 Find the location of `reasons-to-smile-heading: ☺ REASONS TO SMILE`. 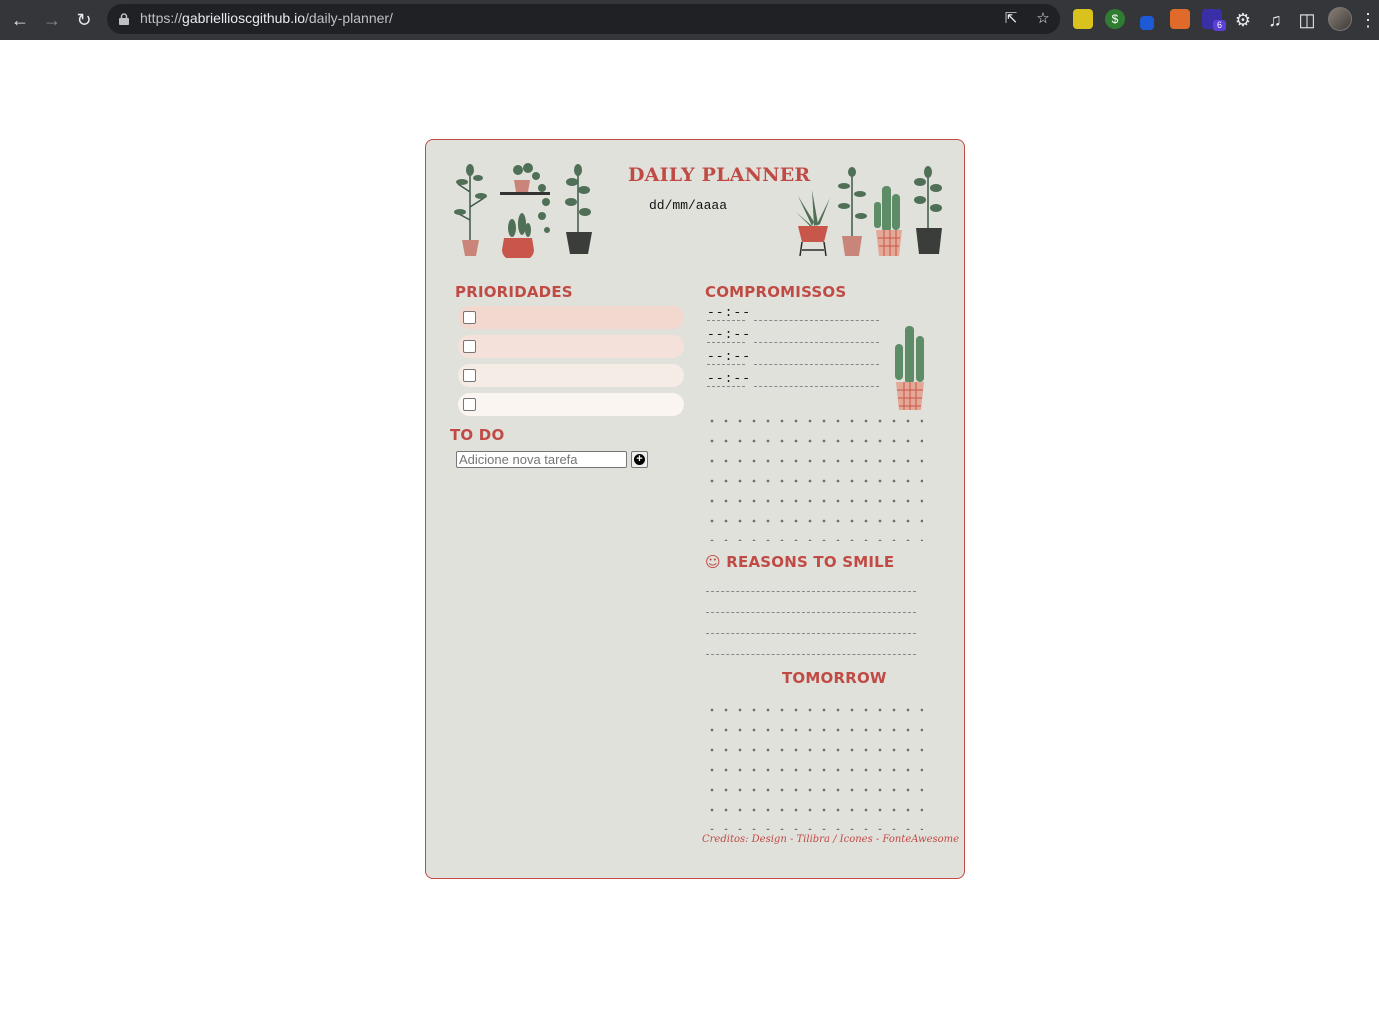

reasons-to-smile-heading: ☺ REASONS TO SMILE is located at coordinates (800, 562).